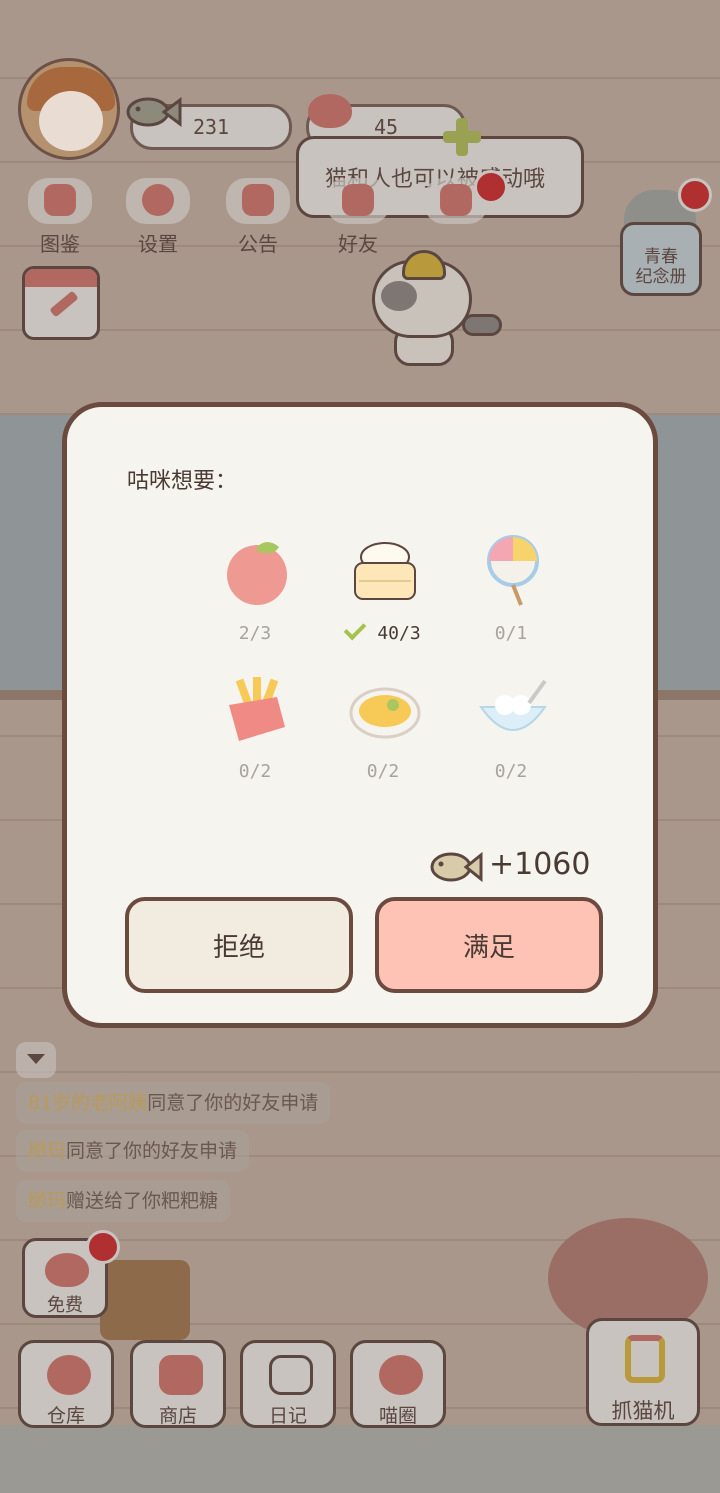 The width and height of the screenshot is (720, 1493). Describe the element at coordinates (513, 570) in the screenshot. I see `lollipop-icon` at that location.